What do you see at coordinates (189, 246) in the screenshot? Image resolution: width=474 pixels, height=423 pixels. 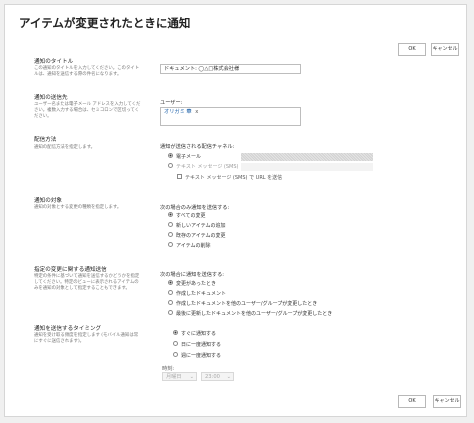 I see `target-option-deleted: アイテムの削除` at bounding box center [189, 246].